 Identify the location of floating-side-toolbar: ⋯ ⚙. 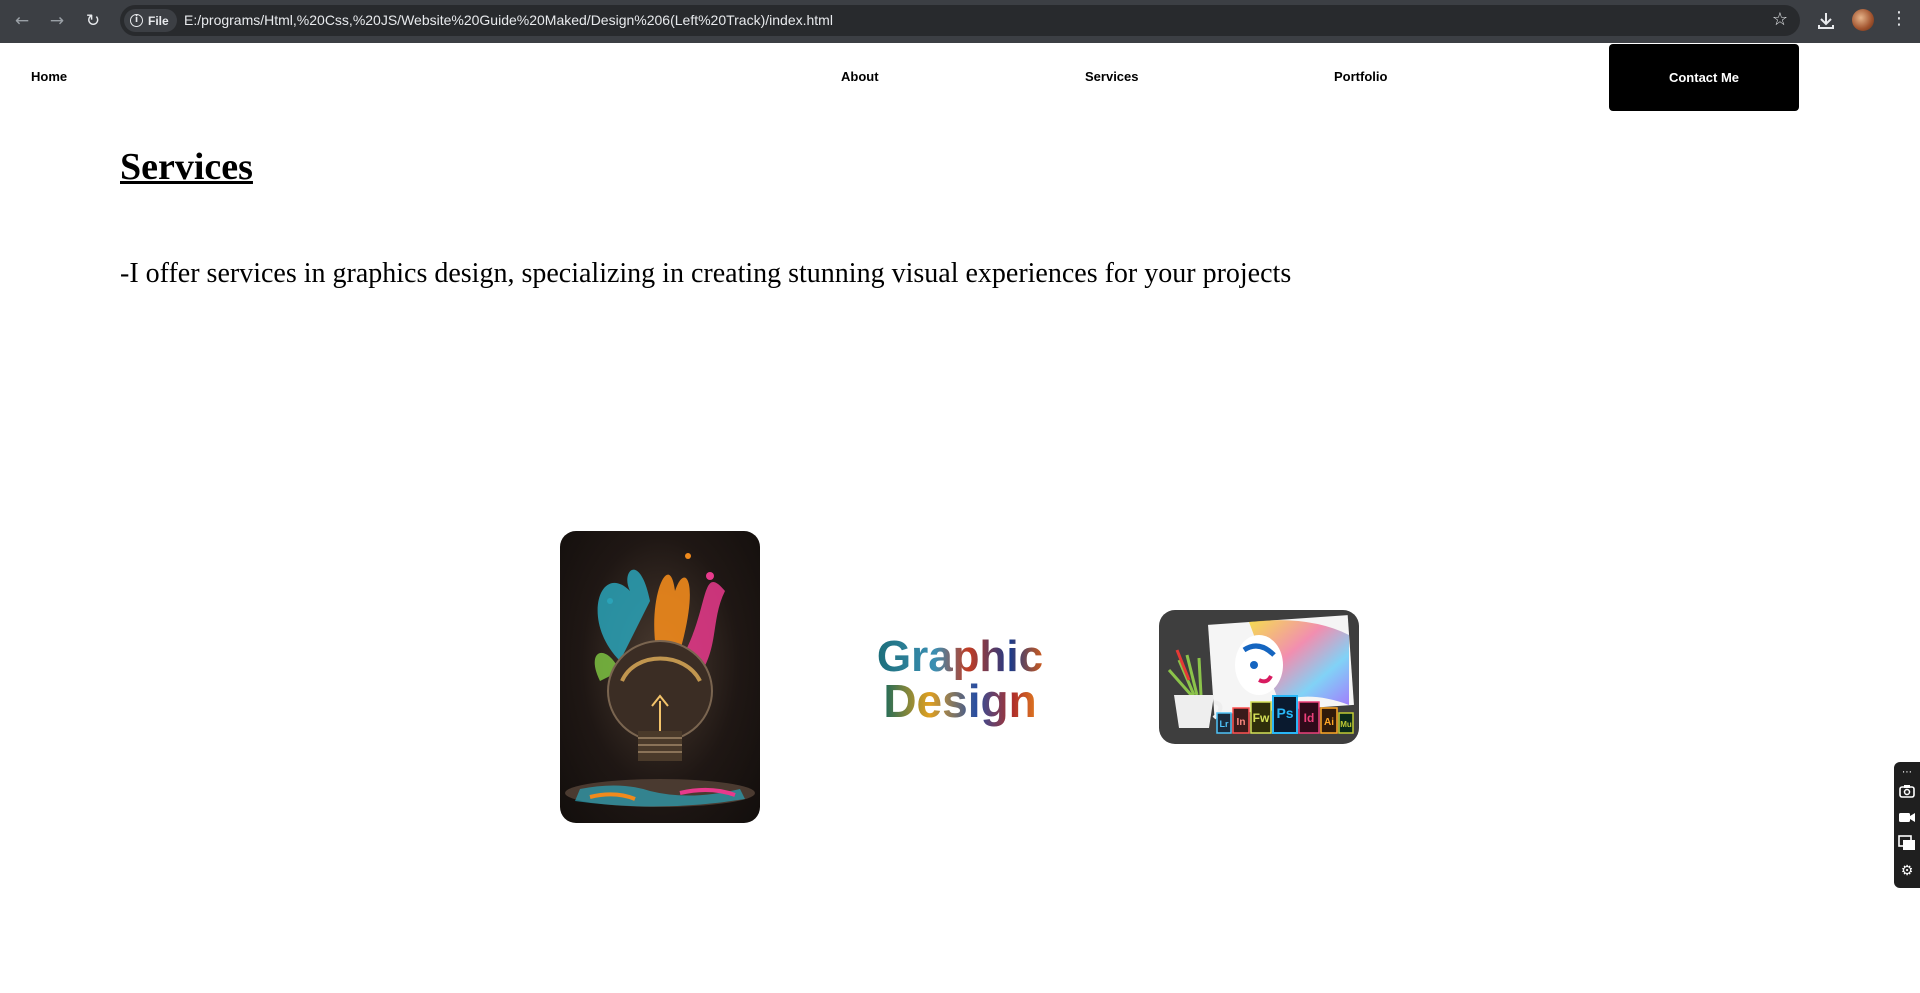
(1907, 825).